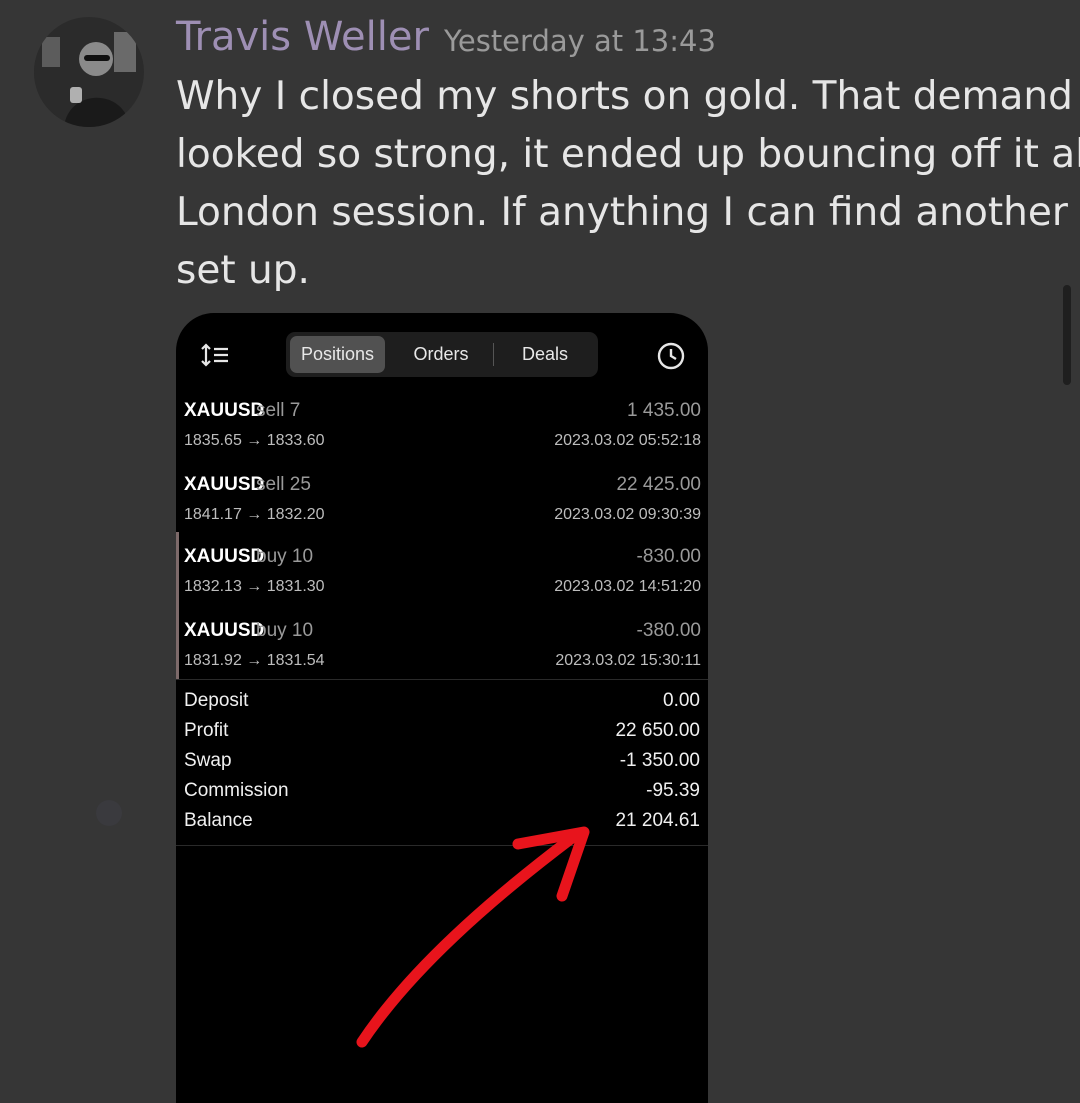 Image resolution: width=1080 pixels, height=1103 pixels. What do you see at coordinates (658, 484) in the screenshot?
I see `position-profit: 22 425.00` at bounding box center [658, 484].